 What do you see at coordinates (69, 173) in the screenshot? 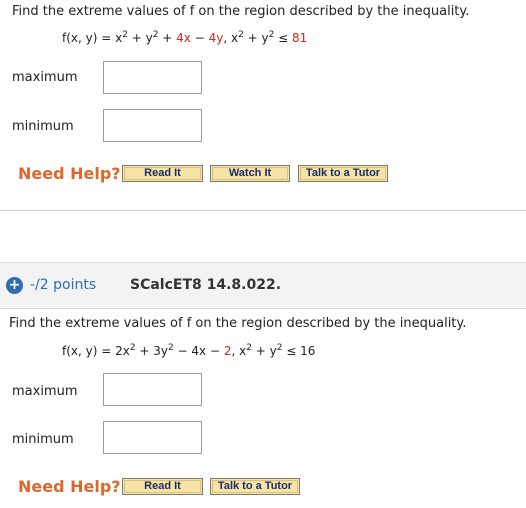
I see `q1-need-help: Need Help?` at bounding box center [69, 173].